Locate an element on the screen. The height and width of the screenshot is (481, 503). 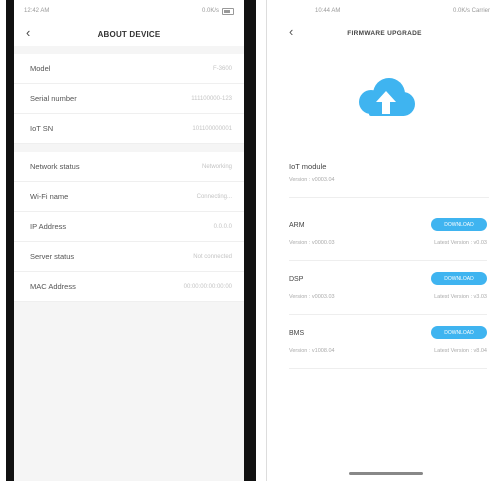
info-label: IoT SN is located at coordinates (42, 128).